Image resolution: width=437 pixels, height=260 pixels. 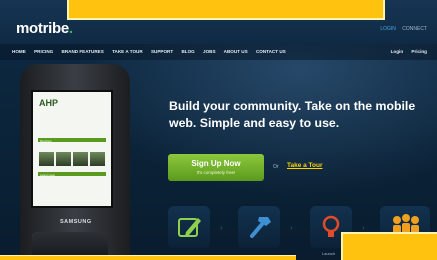 I want to click on redaction-box-top, so click(x=226, y=10).